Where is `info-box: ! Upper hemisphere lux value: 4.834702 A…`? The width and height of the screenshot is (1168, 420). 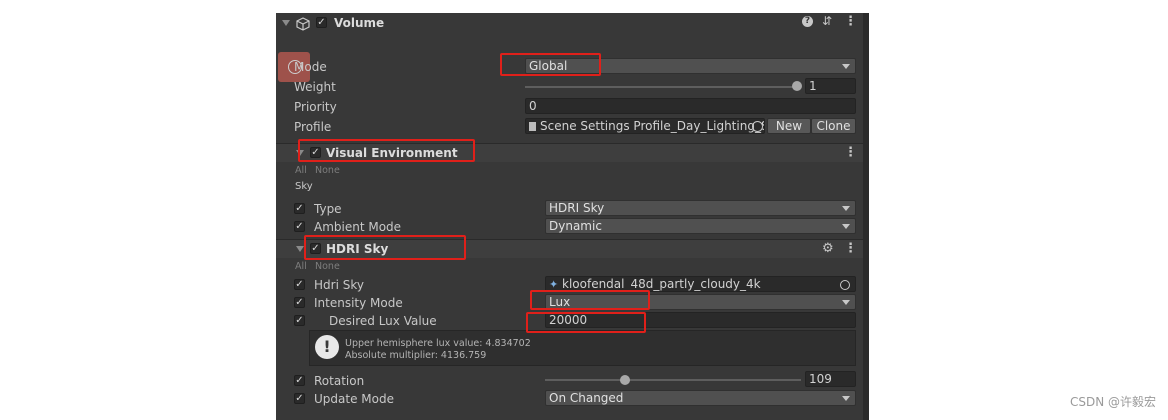
info-box: ! Upper hemisphere lux value: 4.834702 A… is located at coordinates (582, 348).